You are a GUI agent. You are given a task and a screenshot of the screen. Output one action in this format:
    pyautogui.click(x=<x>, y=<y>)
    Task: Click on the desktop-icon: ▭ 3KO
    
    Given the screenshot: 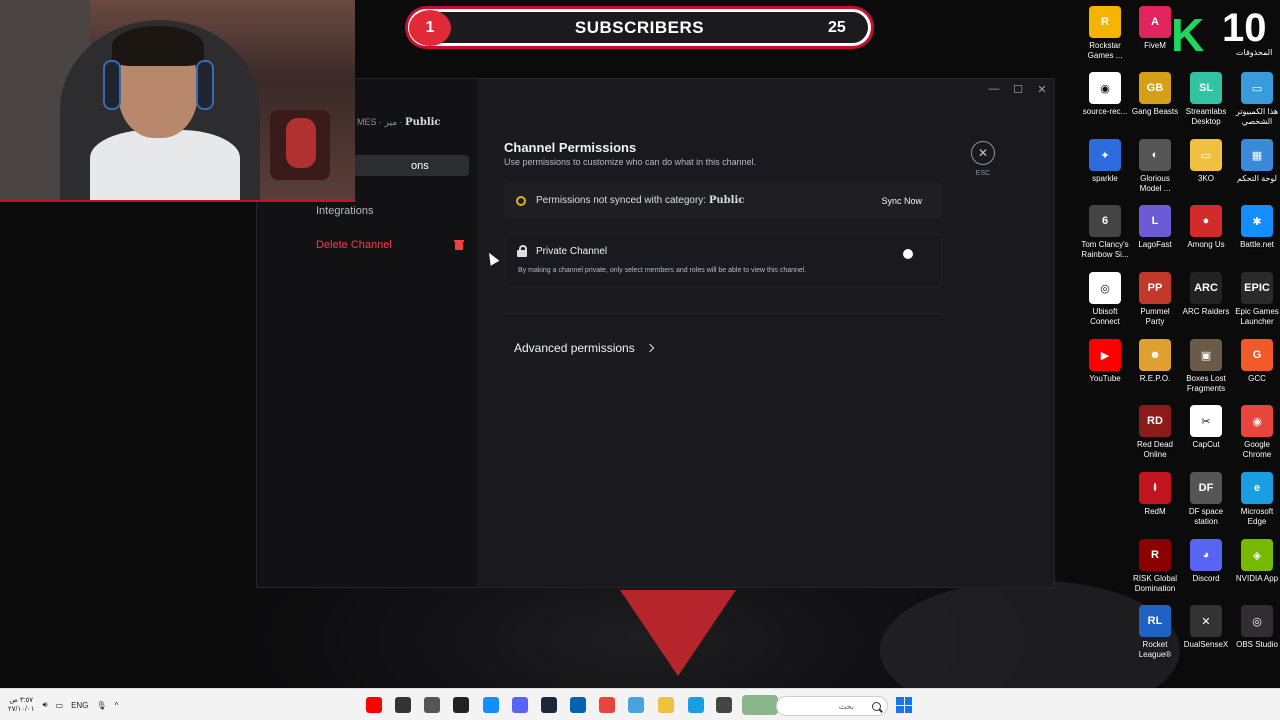 What is the action you would take?
    pyautogui.click(x=1206, y=161)
    